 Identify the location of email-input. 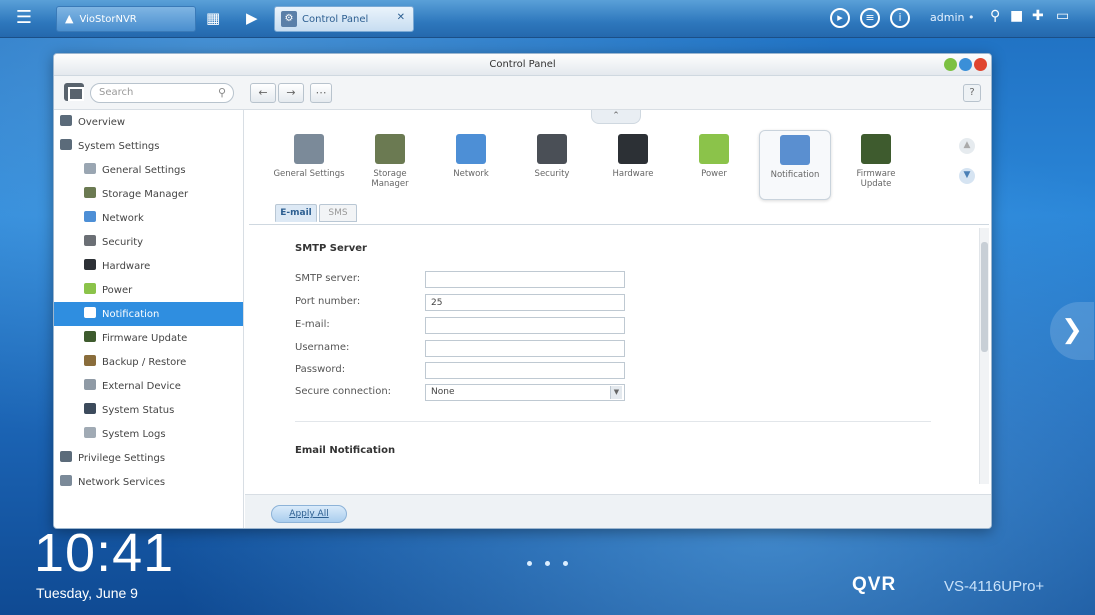
(525, 325).